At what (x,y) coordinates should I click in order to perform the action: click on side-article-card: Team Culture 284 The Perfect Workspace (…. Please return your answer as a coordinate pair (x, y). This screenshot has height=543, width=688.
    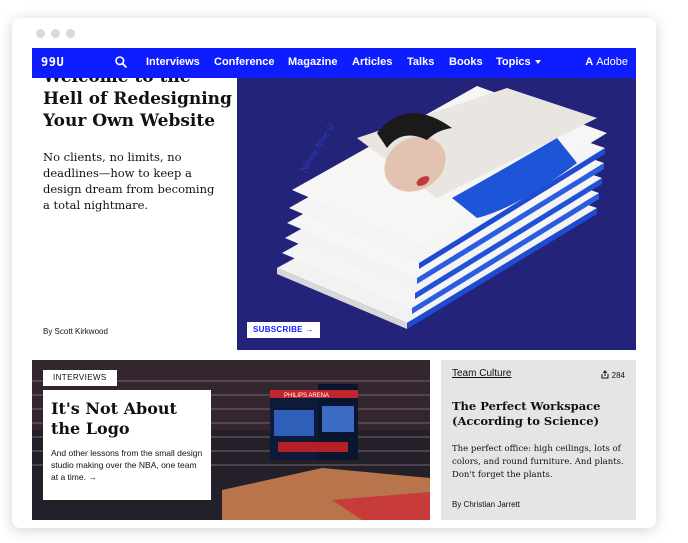
    Looking at the image, I should click on (538, 440).